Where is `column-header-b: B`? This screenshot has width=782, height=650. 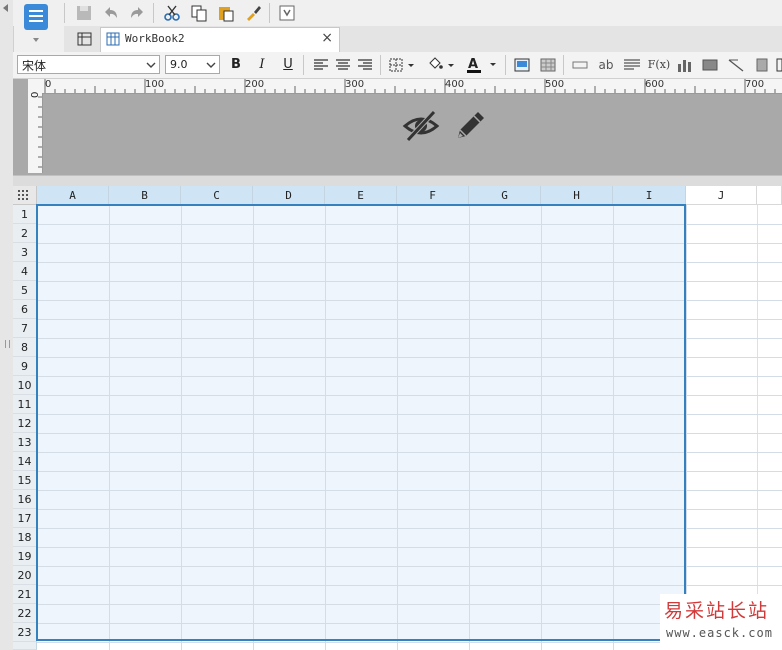
column-header-b: B is located at coordinates (145, 195).